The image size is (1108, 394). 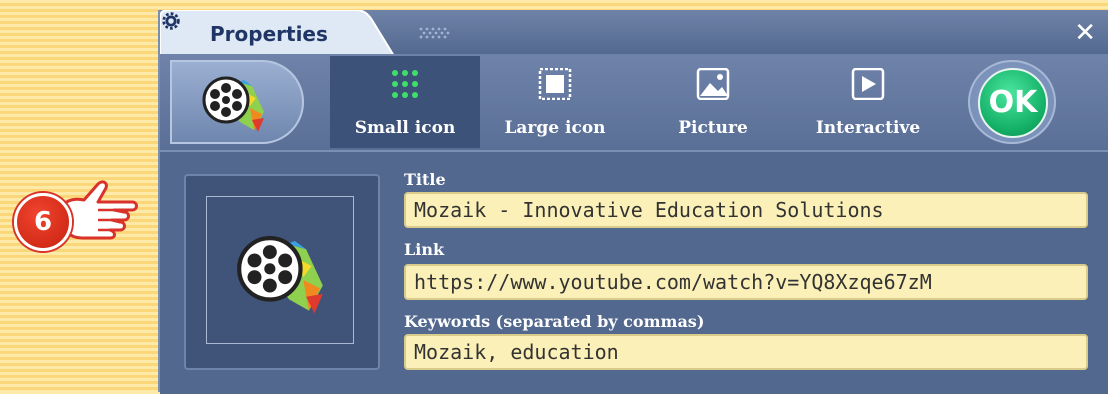 I want to click on picture-icon, so click(x=713, y=84).